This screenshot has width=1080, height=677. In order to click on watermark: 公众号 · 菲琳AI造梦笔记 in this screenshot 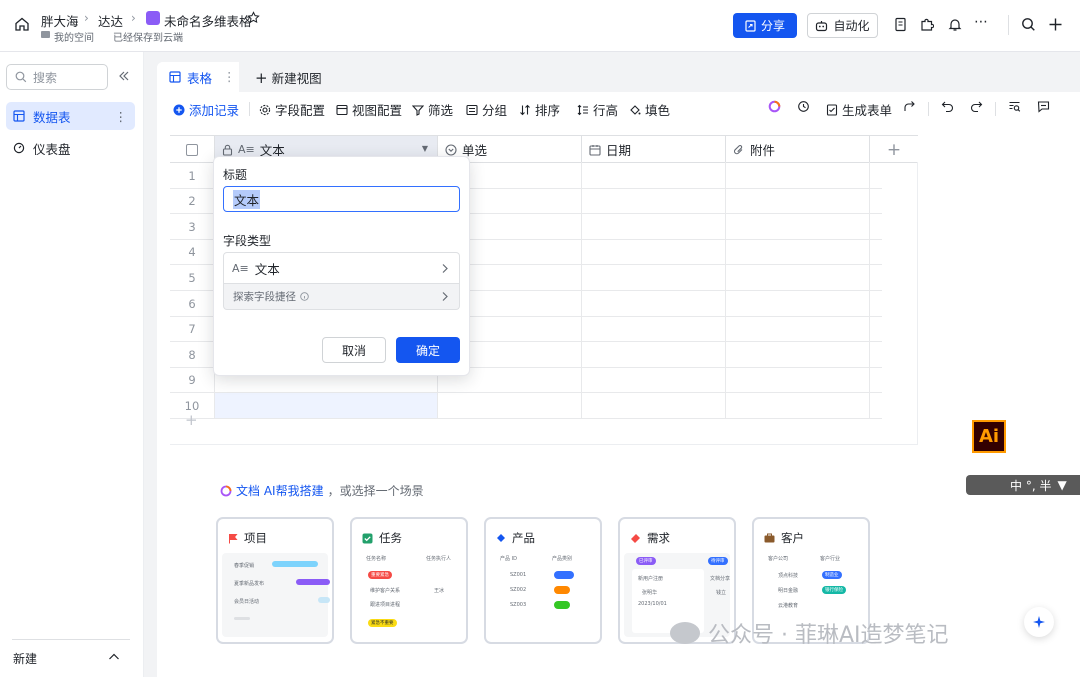, I will do `click(809, 633)`.